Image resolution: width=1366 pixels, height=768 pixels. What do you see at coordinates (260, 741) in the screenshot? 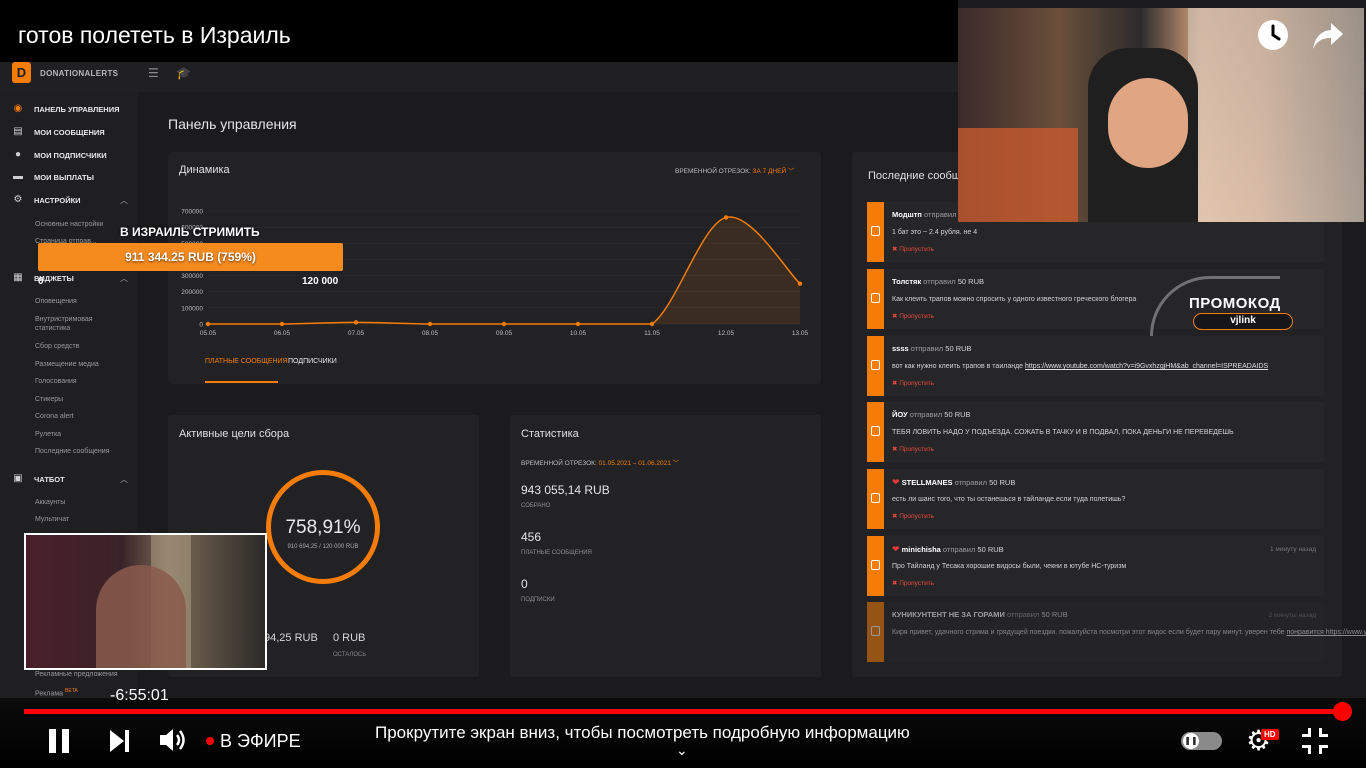
I see `live-label: В ЭФИРЕ` at bounding box center [260, 741].